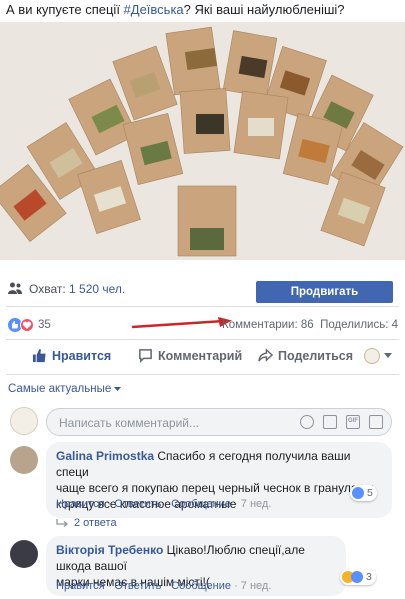  What do you see at coordinates (95, 523) in the screenshot?
I see `replies-label: 2 ответа` at bounding box center [95, 523].